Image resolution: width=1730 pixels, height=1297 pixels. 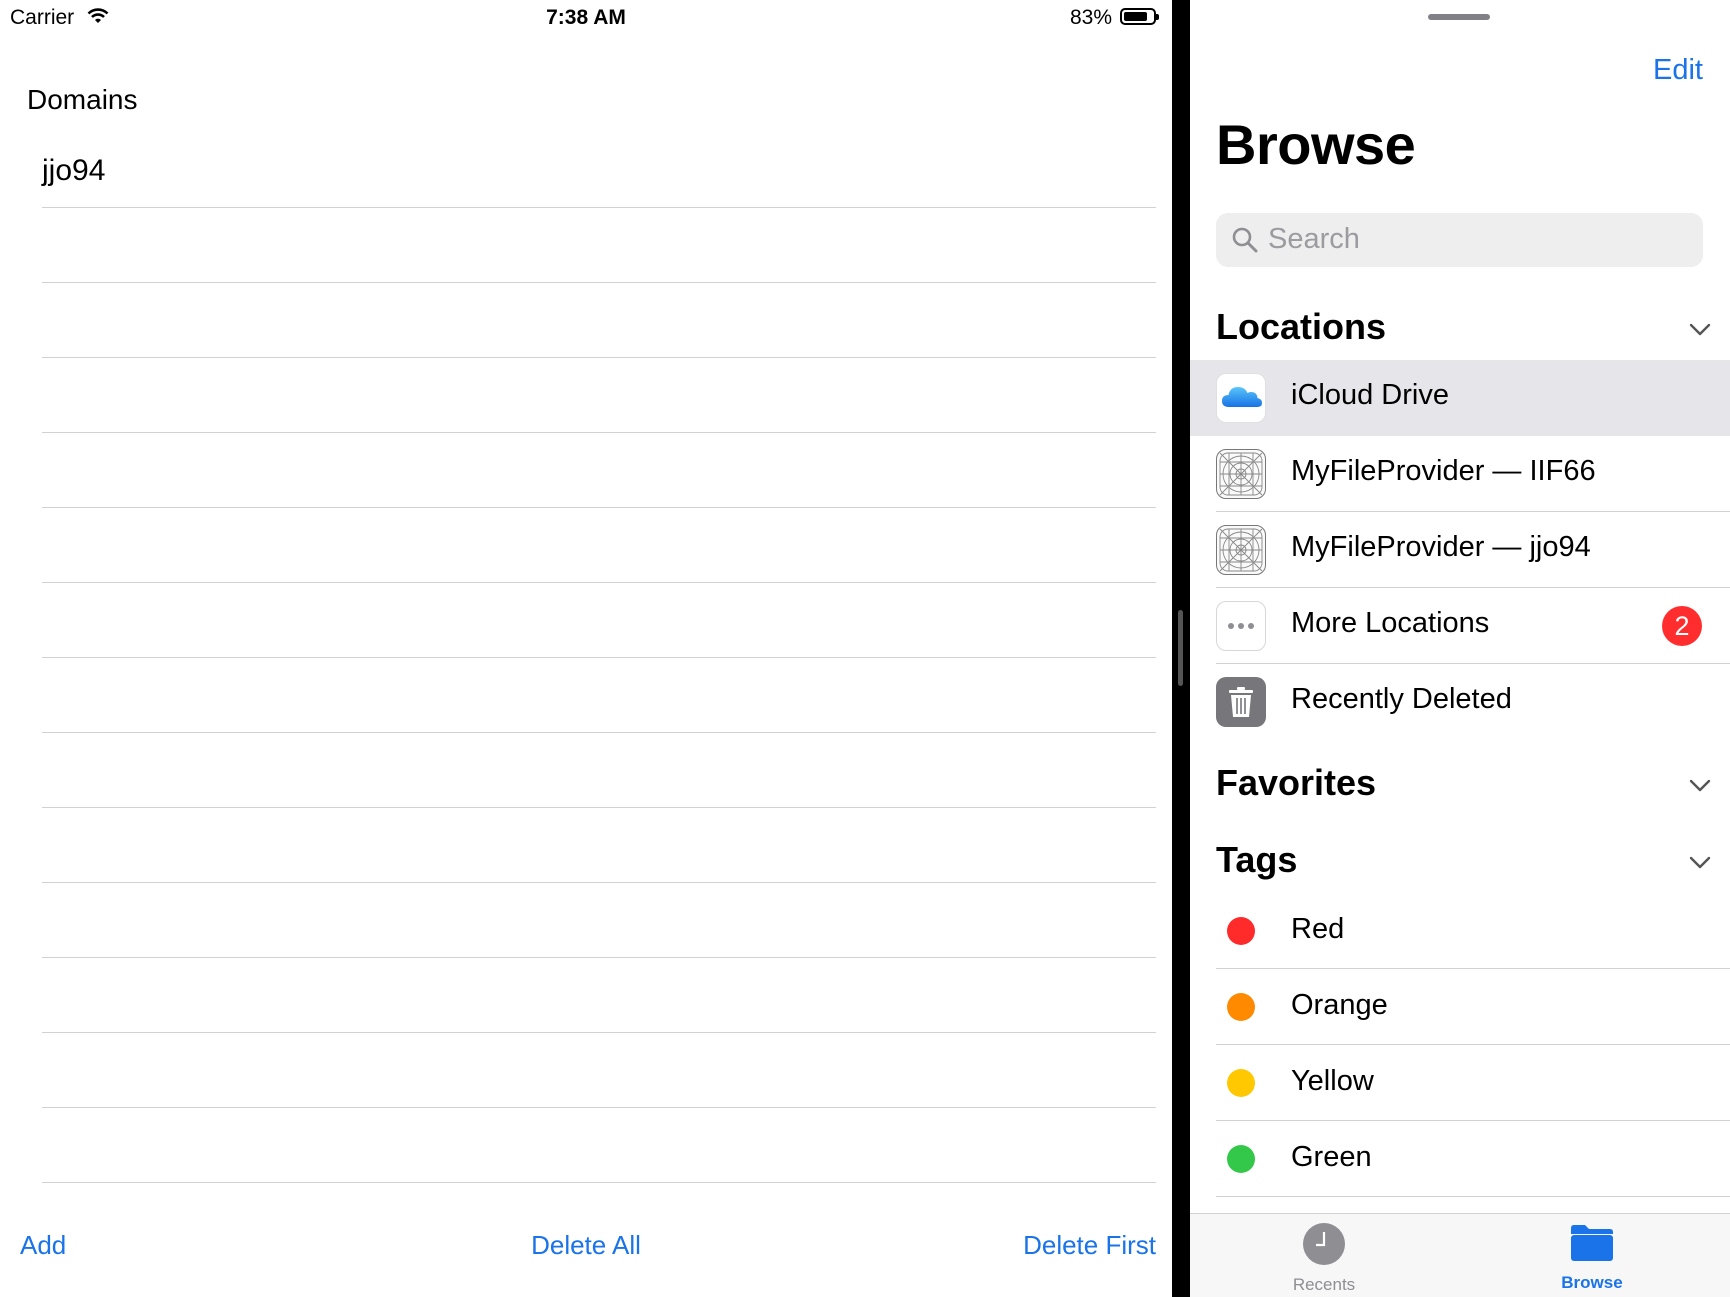 What do you see at coordinates (1460, 1007) in the screenshot?
I see `tag-item: Orange` at bounding box center [1460, 1007].